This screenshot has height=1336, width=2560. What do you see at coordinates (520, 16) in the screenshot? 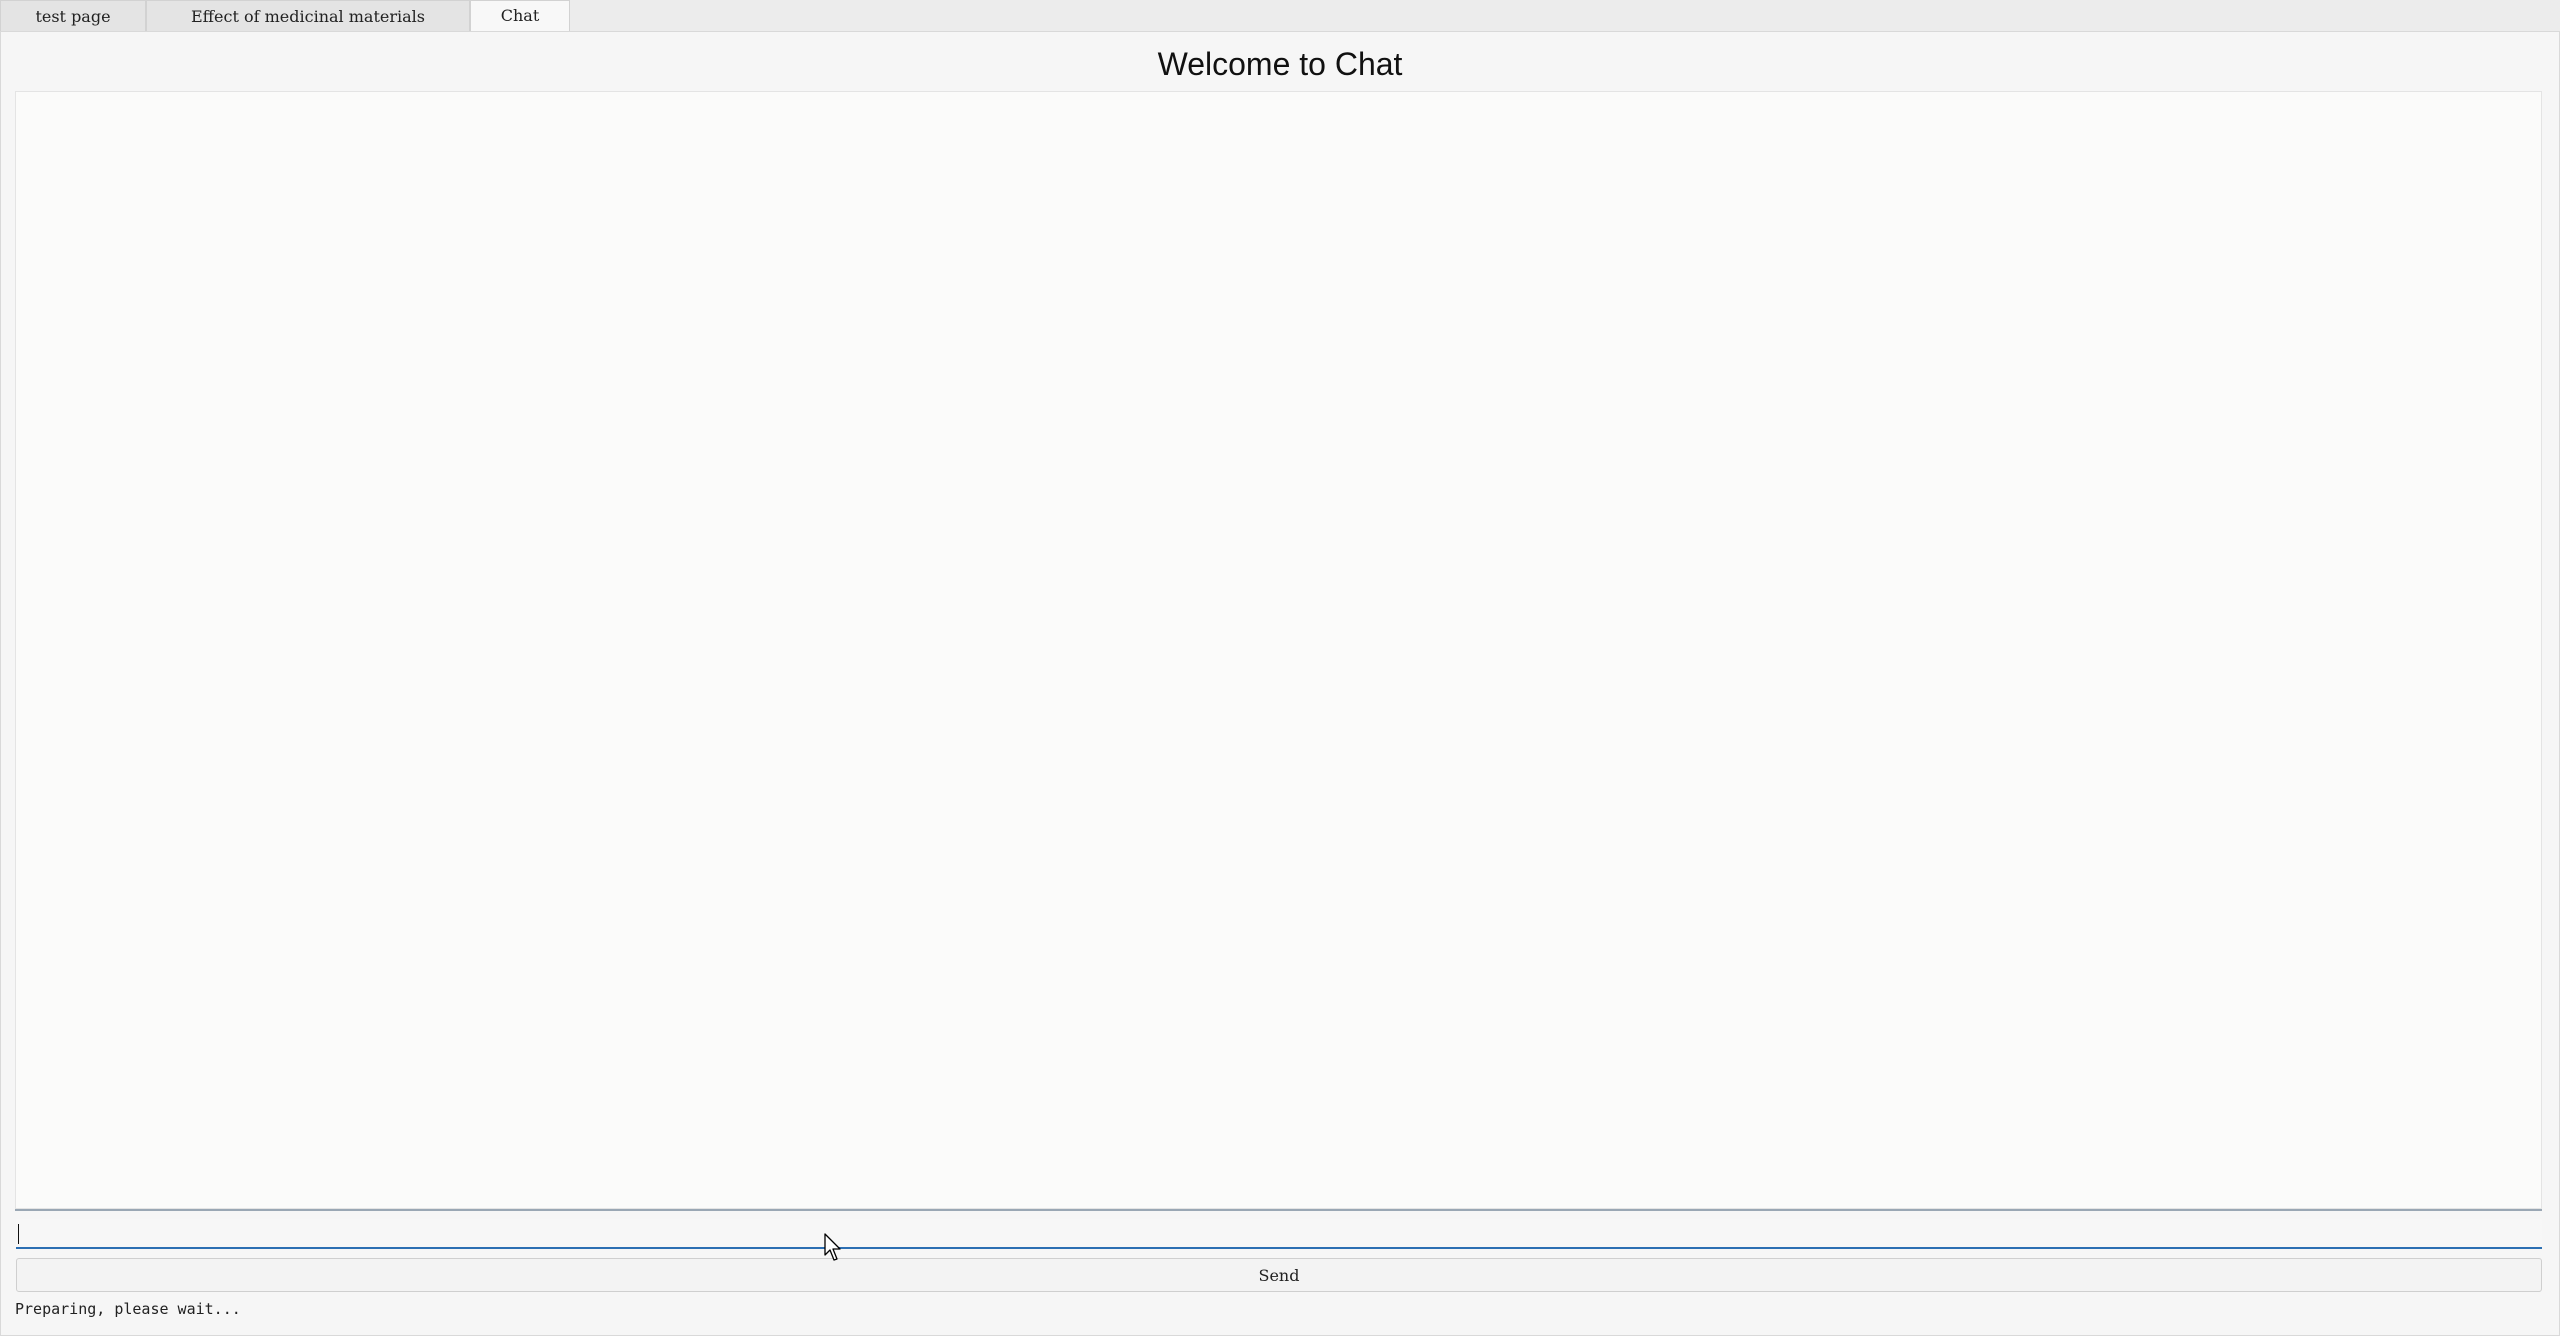
I see `tab-chat: Chat` at bounding box center [520, 16].